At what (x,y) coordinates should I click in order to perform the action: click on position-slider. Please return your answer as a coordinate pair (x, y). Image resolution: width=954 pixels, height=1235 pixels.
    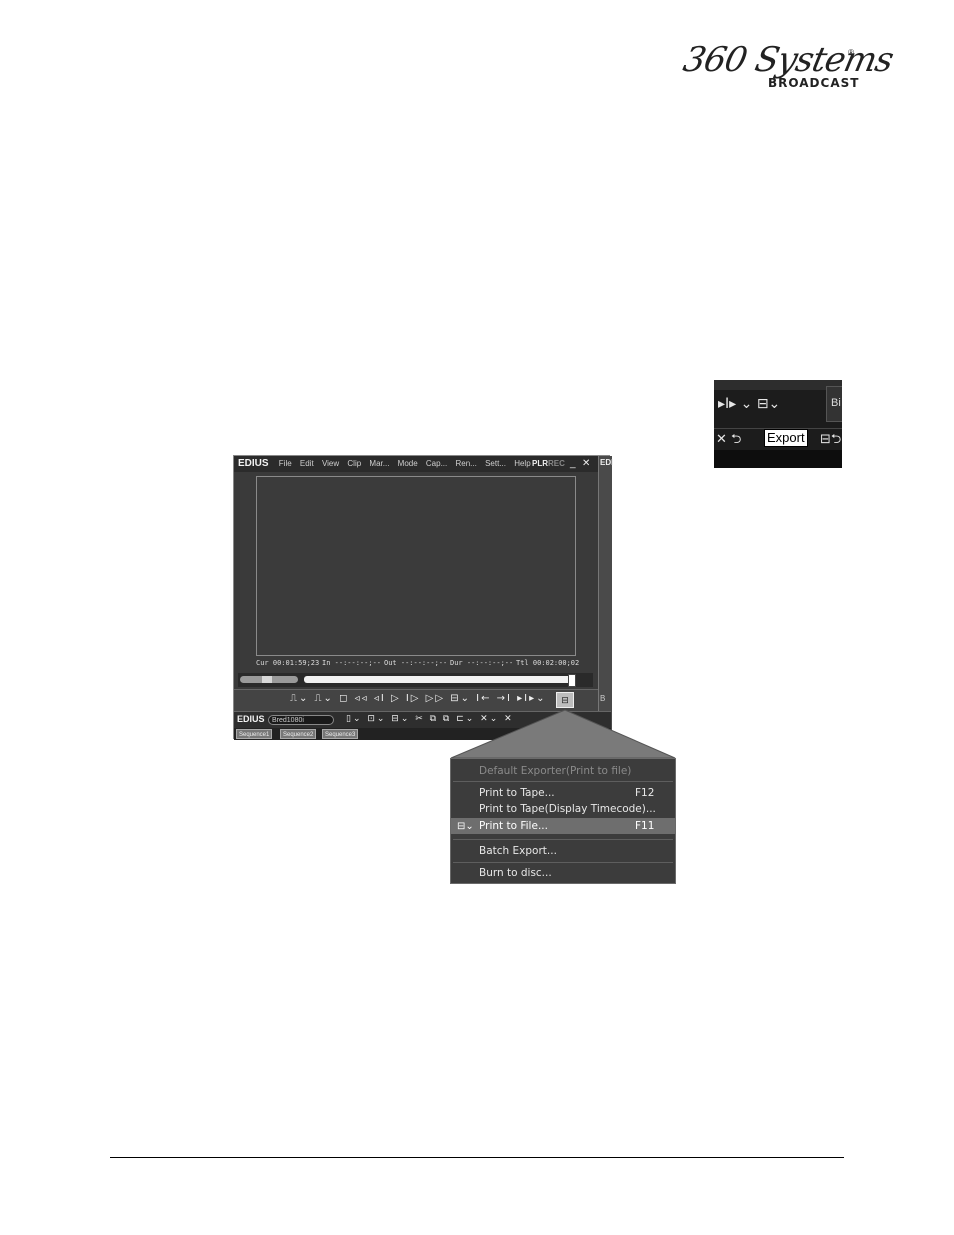
    Looking at the image, I should click on (439, 679).